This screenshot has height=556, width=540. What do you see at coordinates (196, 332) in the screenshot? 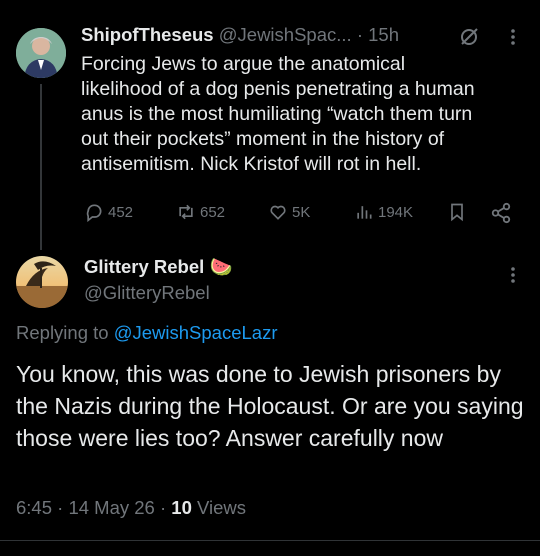
I see `replying-to-mention: @JewishSpaceLazr` at bounding box center [196, 332].